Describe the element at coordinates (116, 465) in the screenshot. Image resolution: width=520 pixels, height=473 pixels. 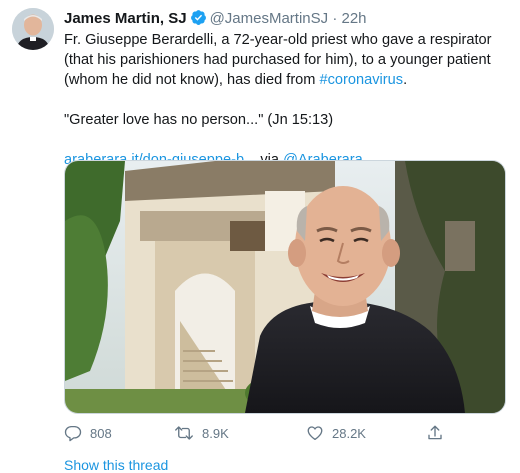
I see `show-thread-link: Show this thread` at that location.